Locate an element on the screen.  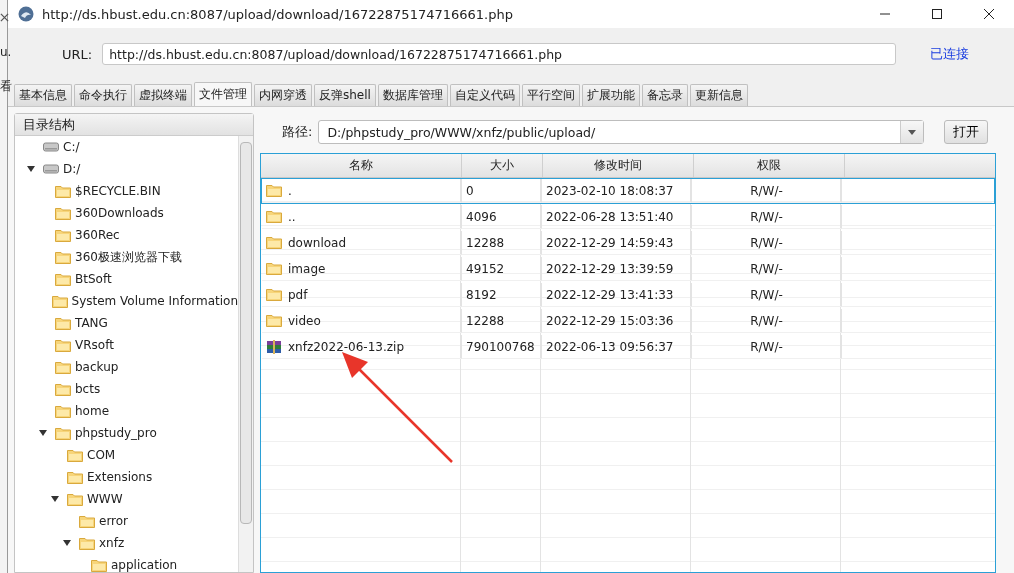
file-size: 4096 is located at coordinates (481, 216).